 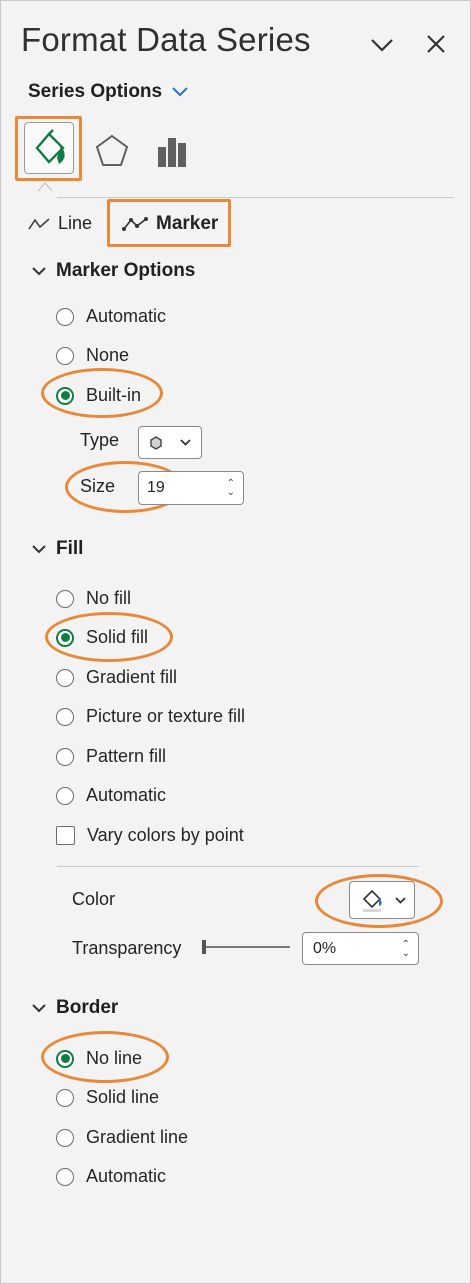 I want to click on radio-gradient-line: Gradient line, so click(x=122, y=1137).